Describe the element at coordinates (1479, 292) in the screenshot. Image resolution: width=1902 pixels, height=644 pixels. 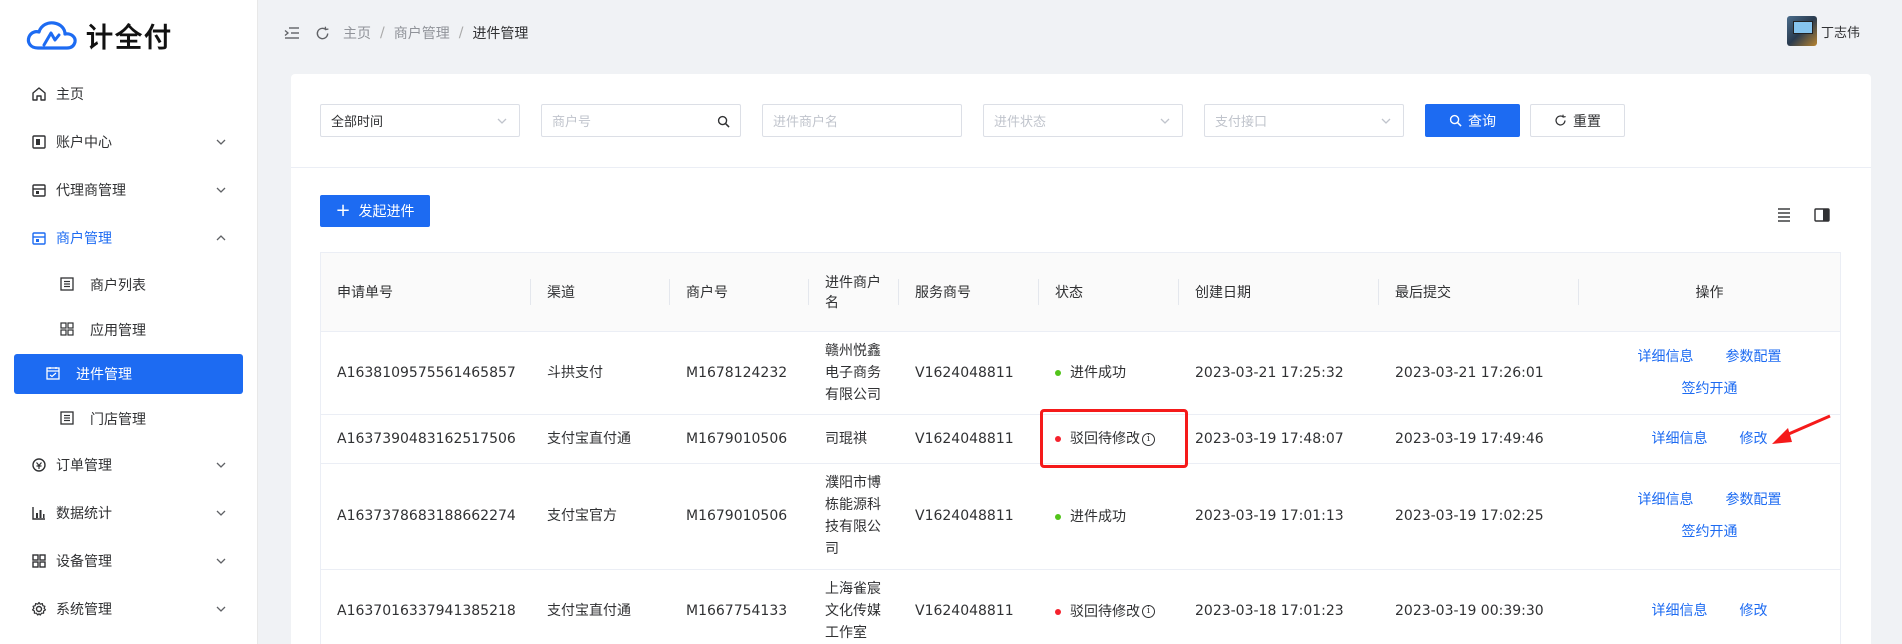
I see `header-last-submit: 最后提交` at that location.